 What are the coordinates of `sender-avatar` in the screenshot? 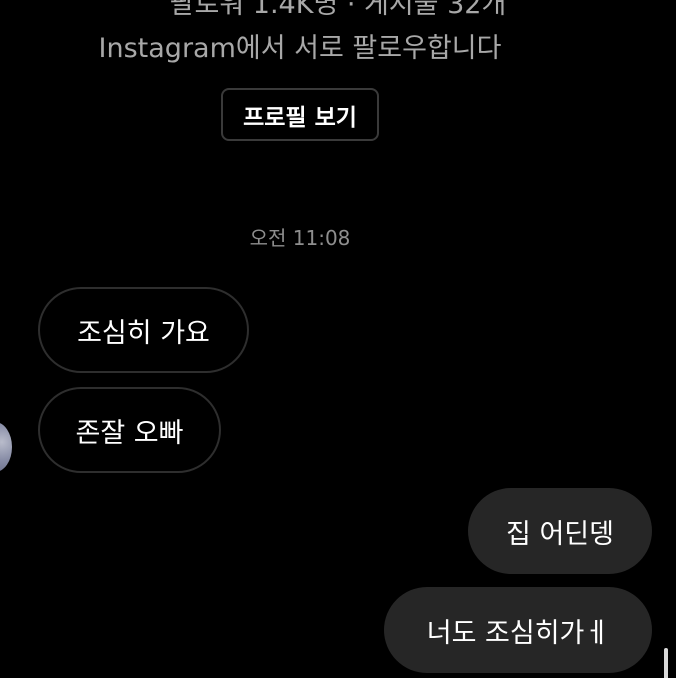 It's located at (6, 447).